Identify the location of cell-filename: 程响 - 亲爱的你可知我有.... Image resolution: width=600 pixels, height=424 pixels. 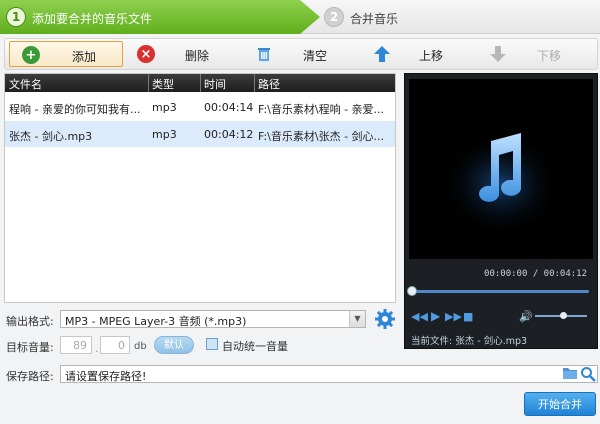
(75, 109).